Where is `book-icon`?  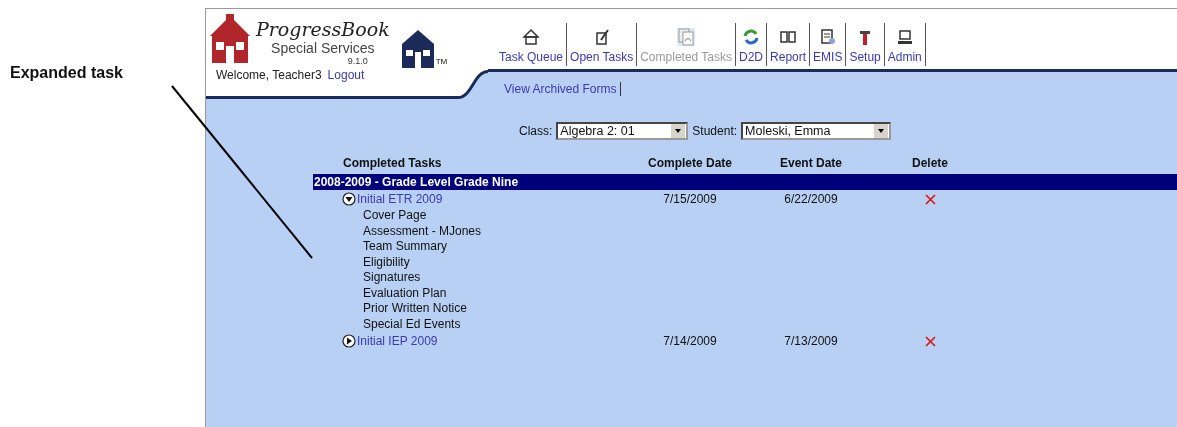
book-icon is located at coordinates (788, 37).